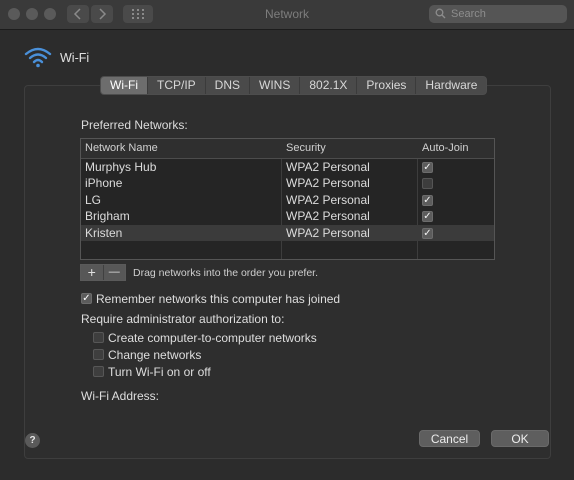 Image resolution: width=574 pixels, height=480 pixels. I want to click on network-name: Murphys Hub, so click(121, 167).